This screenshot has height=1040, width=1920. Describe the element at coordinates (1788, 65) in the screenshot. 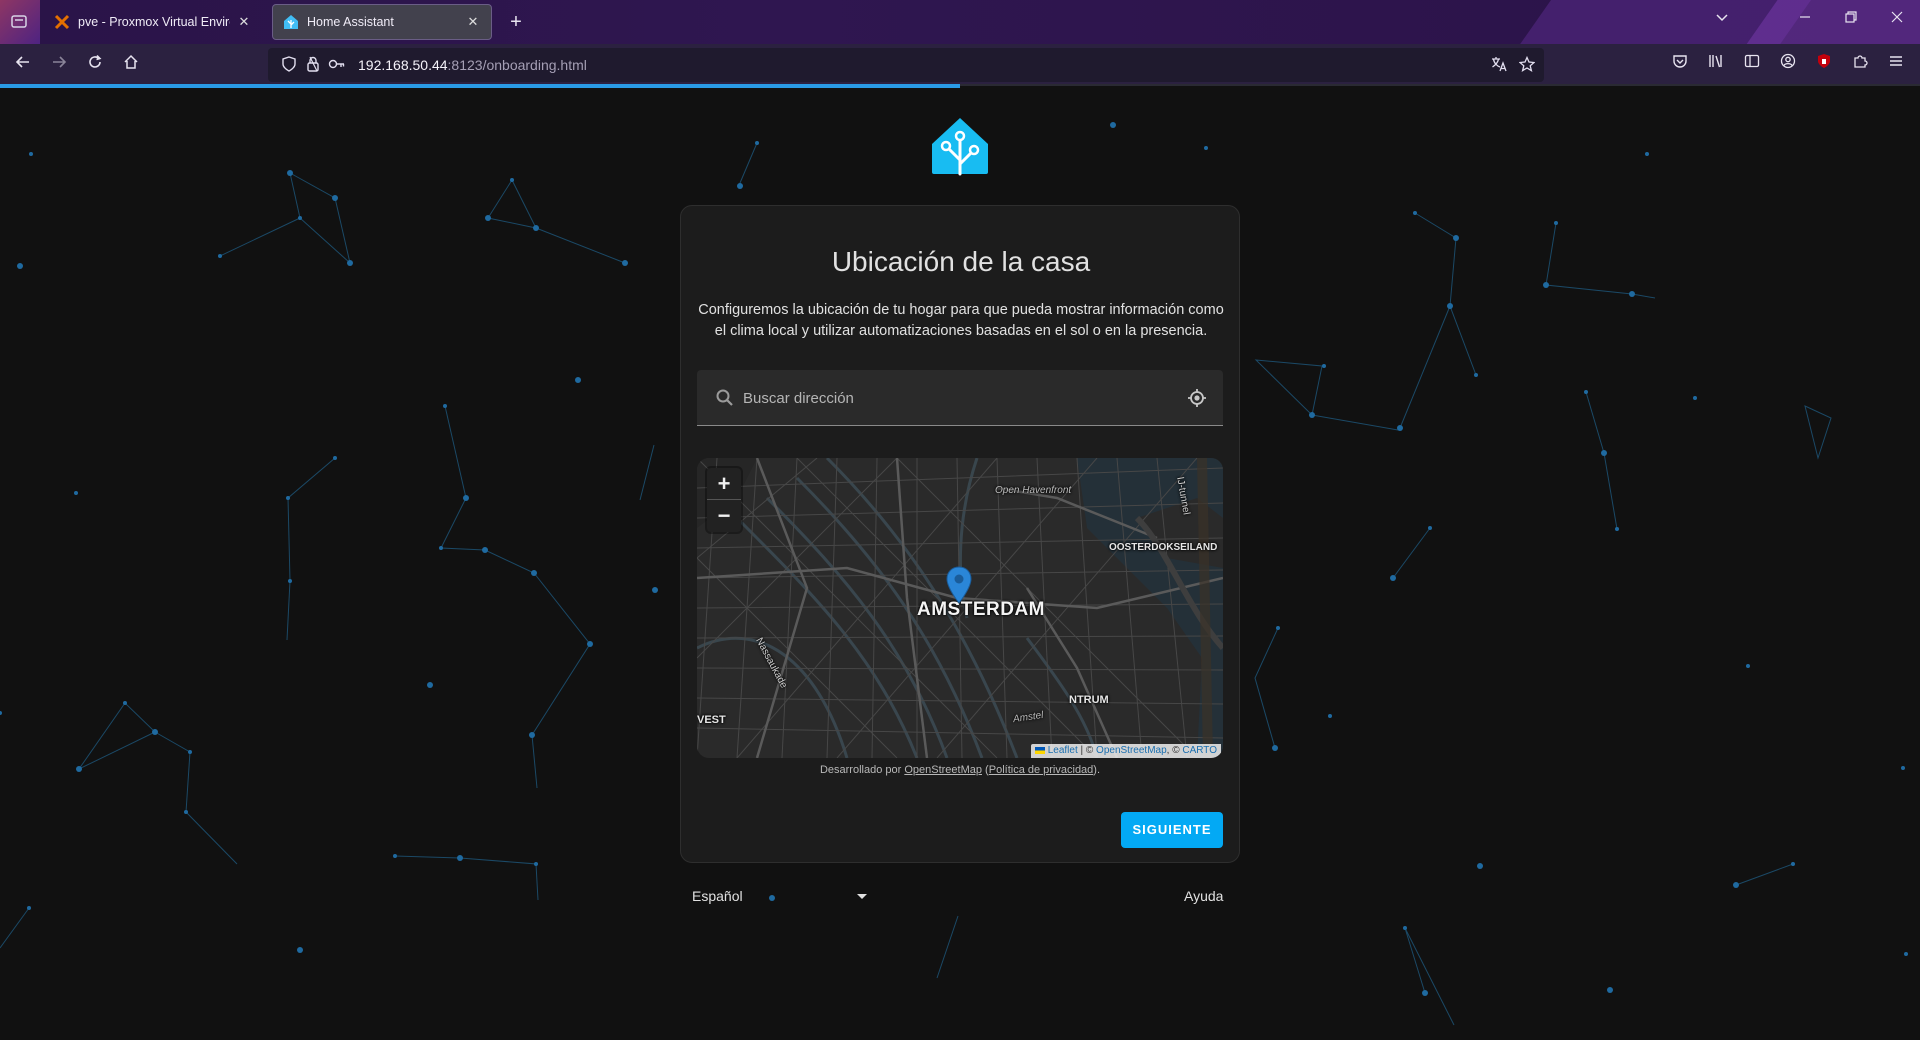

I see `account-icon` at that location.